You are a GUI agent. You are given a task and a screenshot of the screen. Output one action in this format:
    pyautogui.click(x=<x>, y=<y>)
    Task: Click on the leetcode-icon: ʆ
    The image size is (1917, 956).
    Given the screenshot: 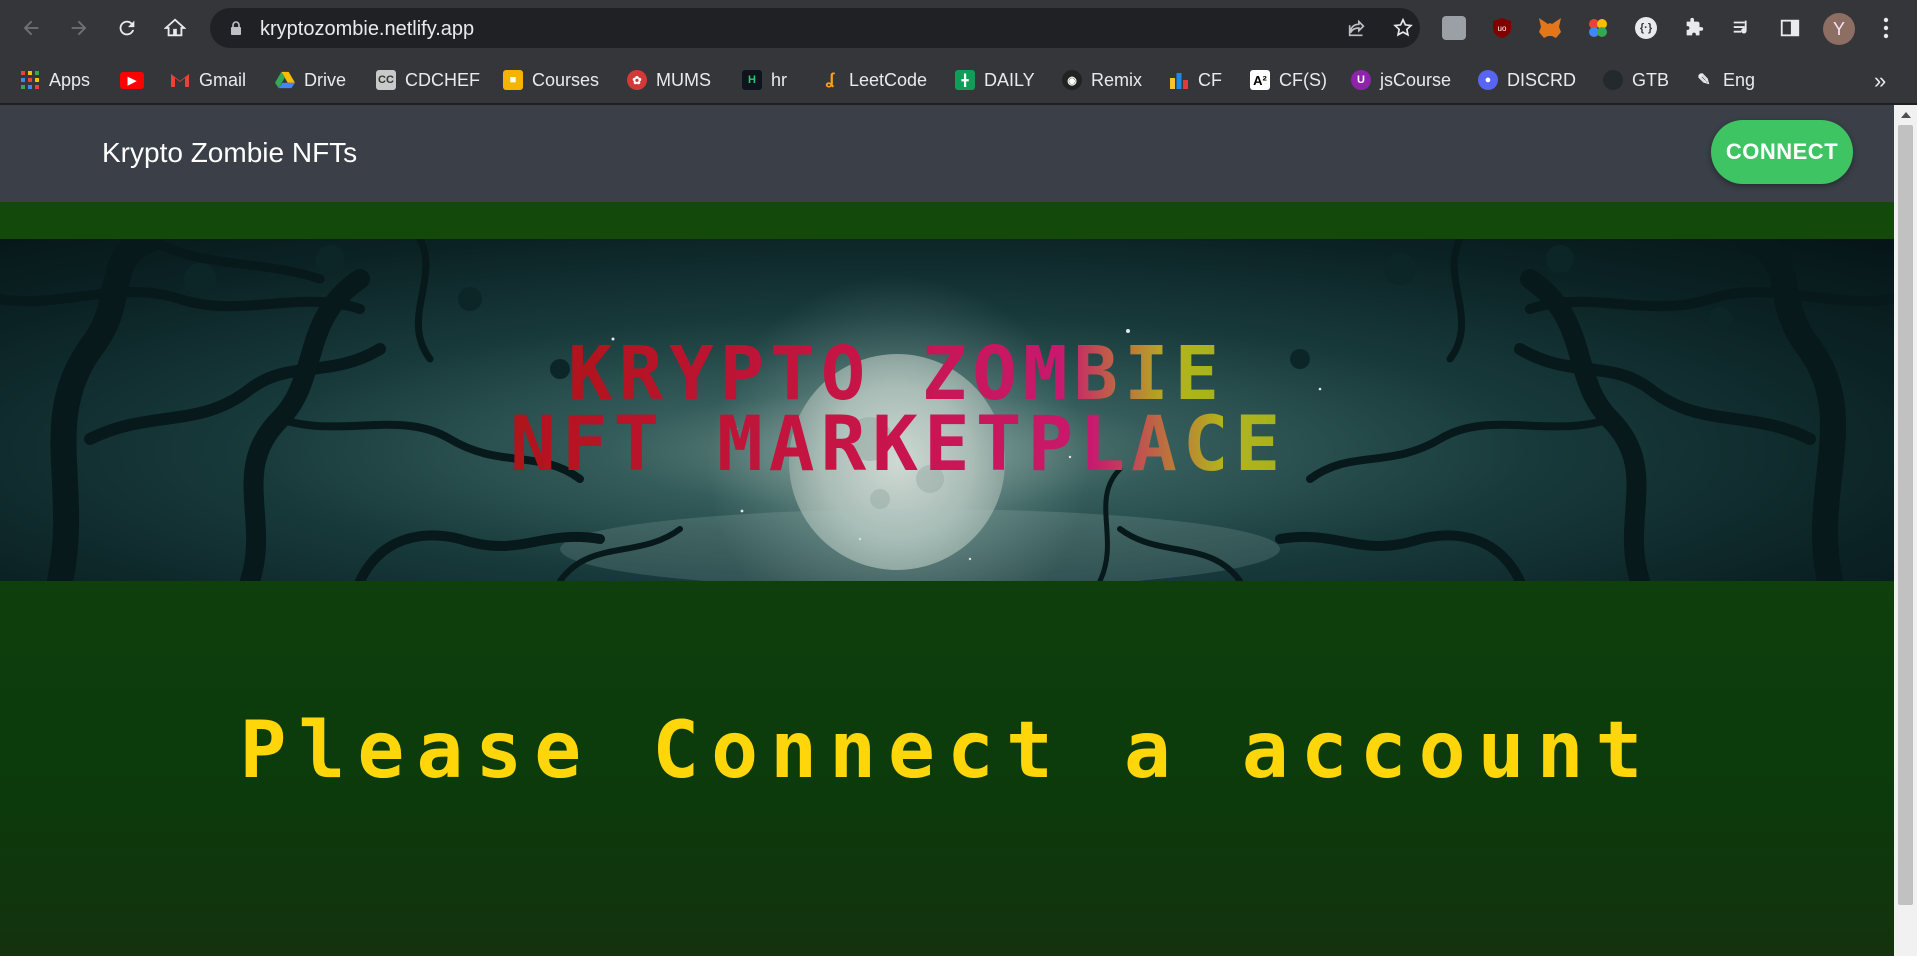 What is the action you would take?
    pyautogui.click(x=830, y=79)
    